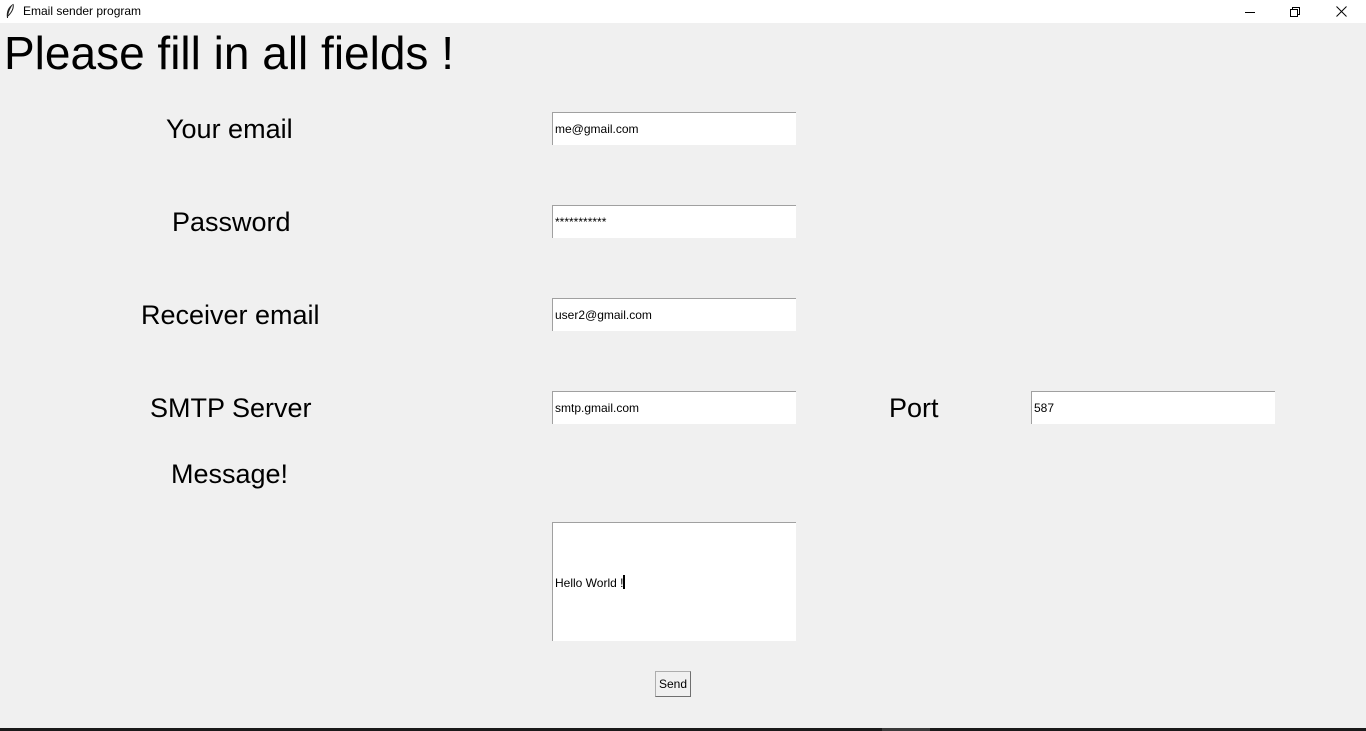  What do you see at coordinates (230, 315) in the screenshot?
I see `receiver-email-label: Receiver email` at bounding box center [230, 315].